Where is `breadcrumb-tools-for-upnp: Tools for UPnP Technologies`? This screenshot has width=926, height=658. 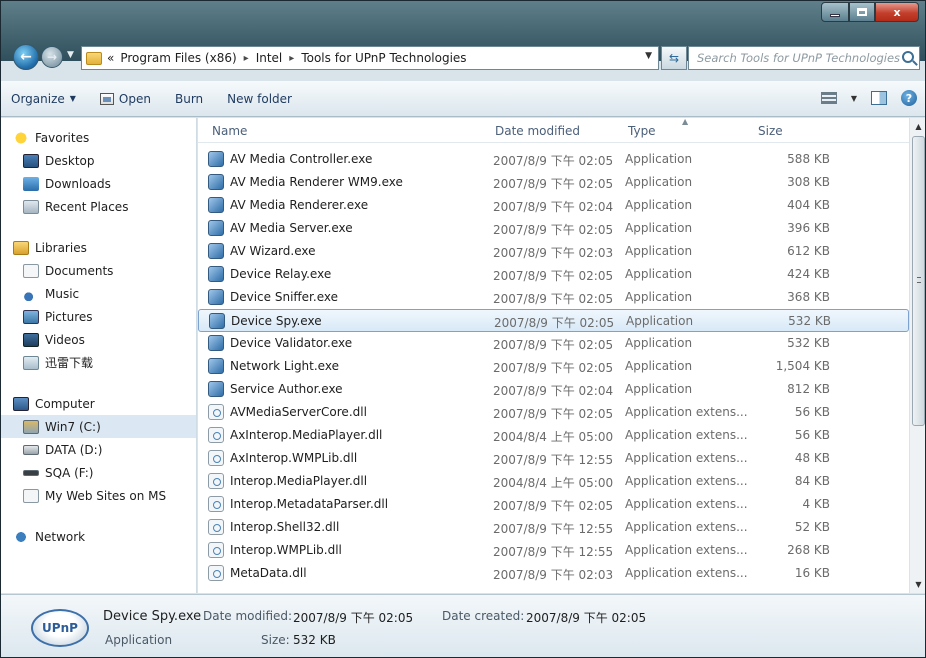 breadcrumb-tools-for-upnp: Tools for UPnP Technologies is located at coordinates (383, 58).